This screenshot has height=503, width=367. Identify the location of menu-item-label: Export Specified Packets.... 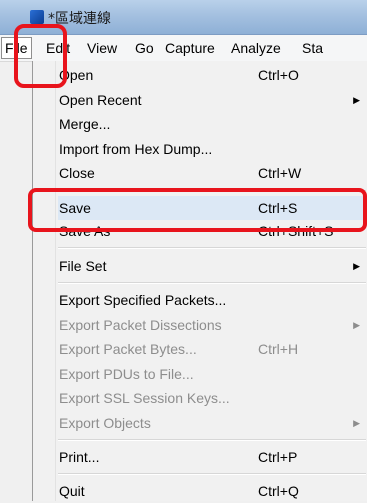
(143, 300).